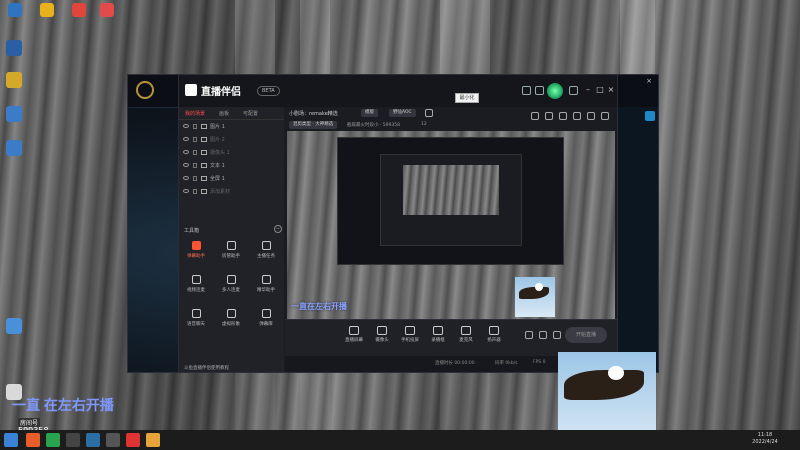 The width and height of the screenshot is (800, 450). What do you see at coordinates (323, 114) in the screenshot?
I see `room-title: remake精选` at bounding box center [323, 114].